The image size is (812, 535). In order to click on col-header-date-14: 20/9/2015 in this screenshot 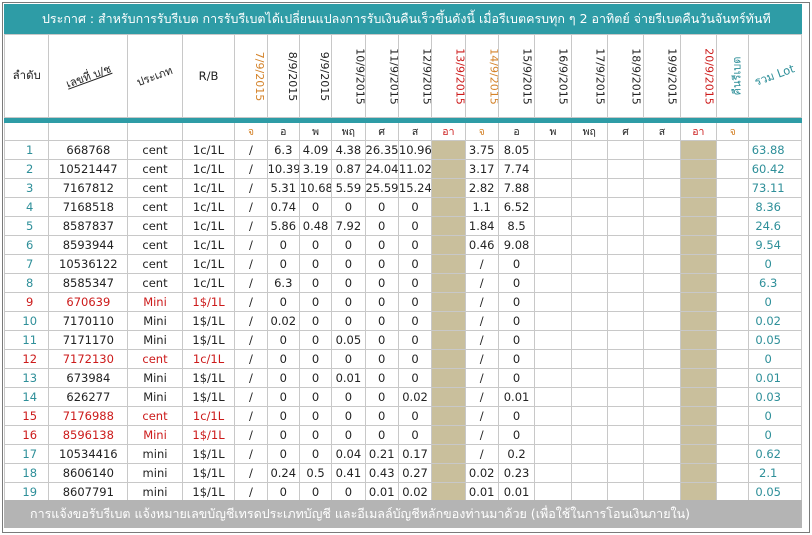, I will do `click(698, 76)`.